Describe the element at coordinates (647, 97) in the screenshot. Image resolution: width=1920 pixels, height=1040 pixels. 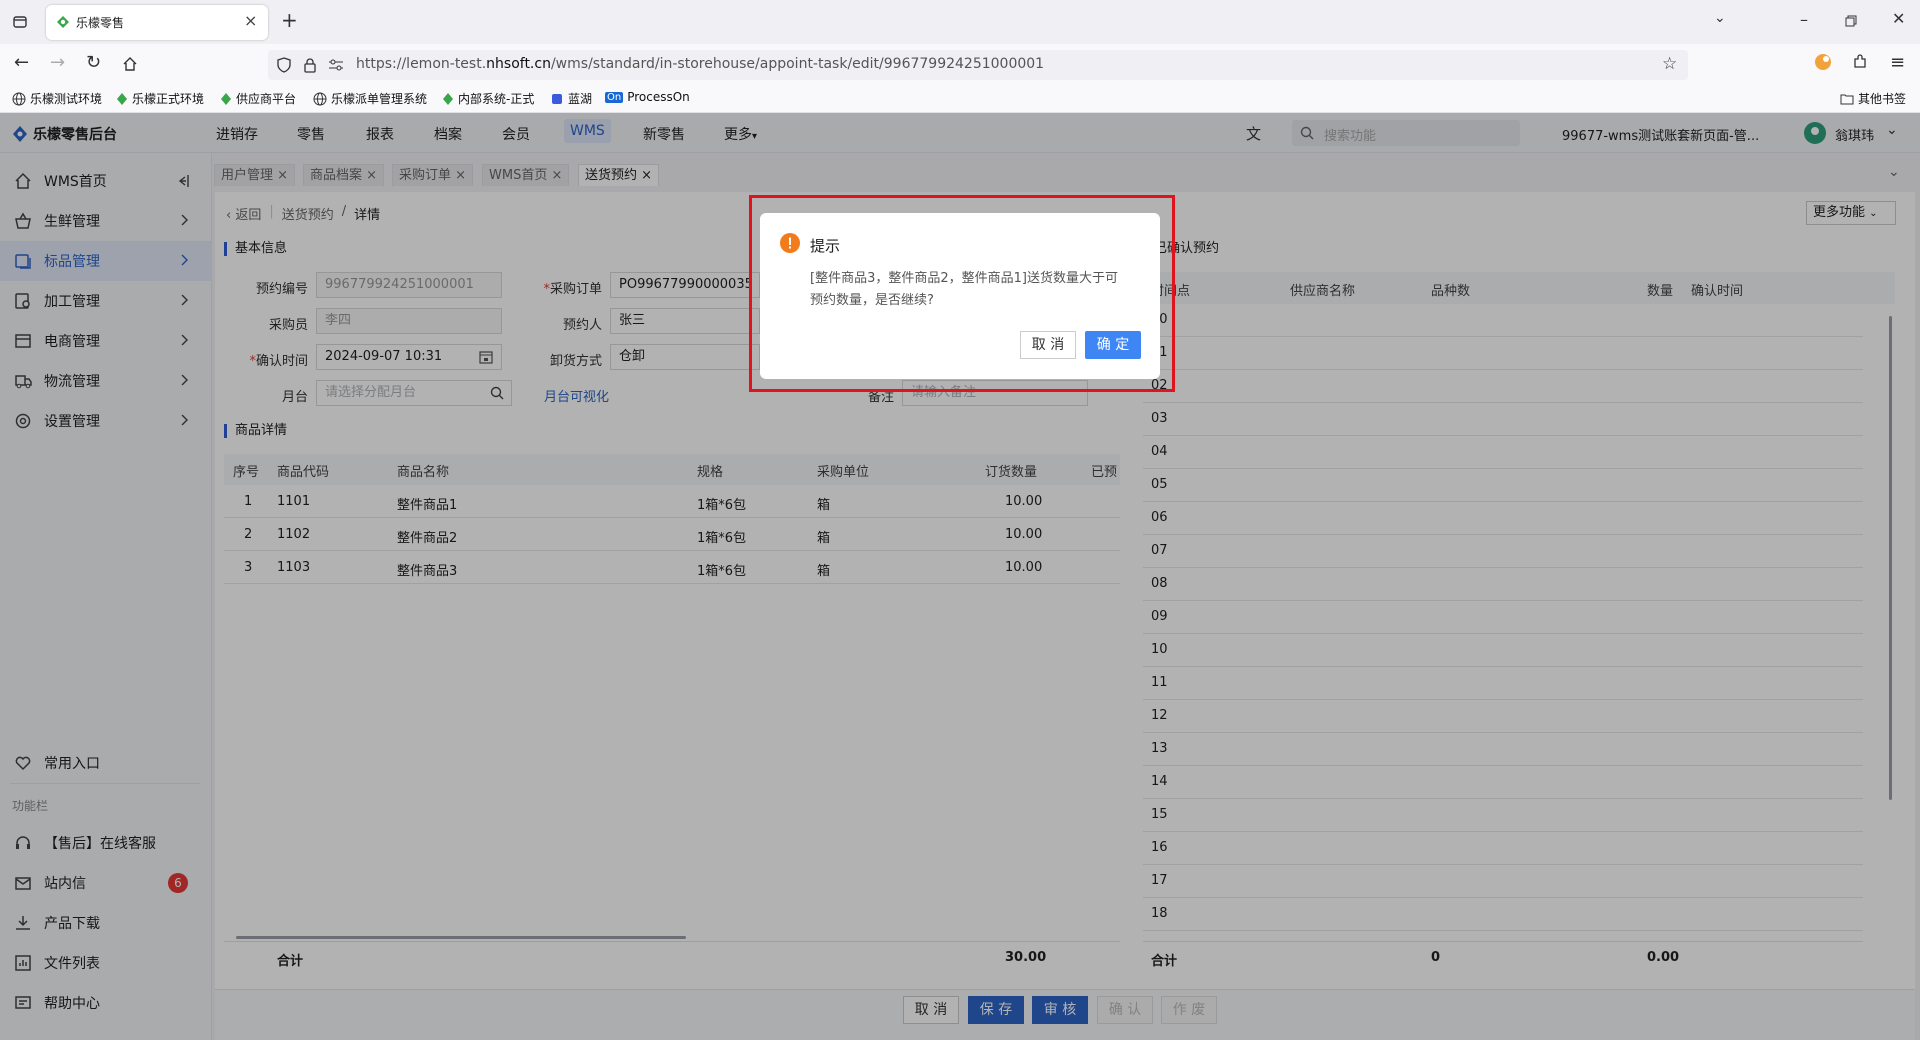
I see `bookmark-item: On ProcessOn` at that location.